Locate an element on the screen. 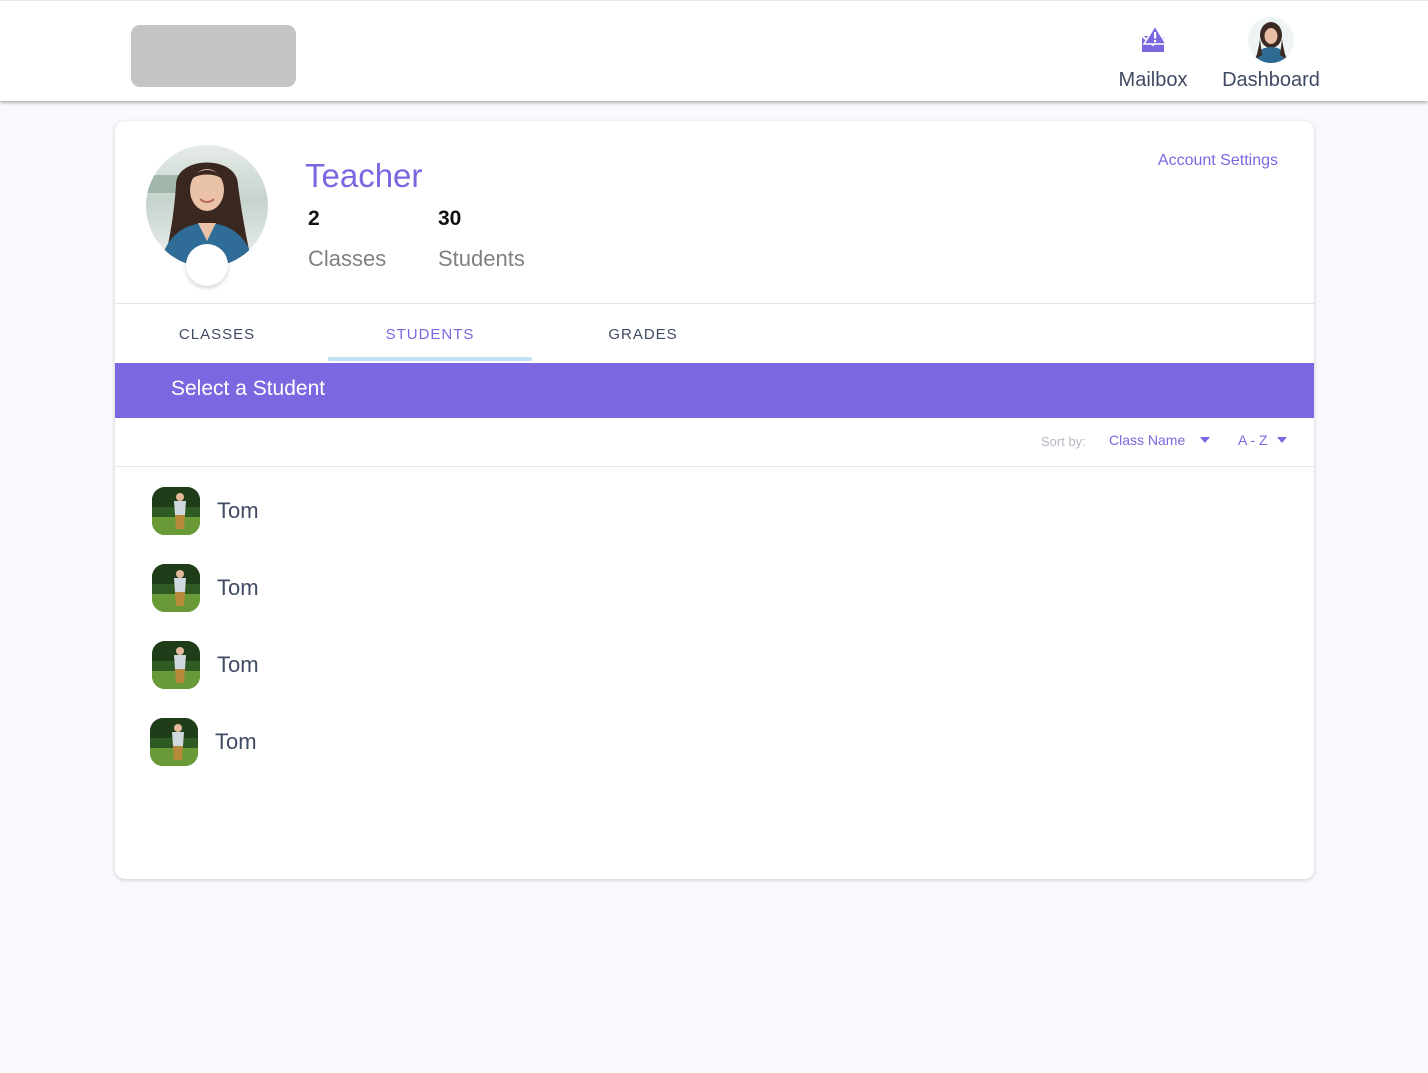  classes-label: Classes is located at coordinates (347, 258).